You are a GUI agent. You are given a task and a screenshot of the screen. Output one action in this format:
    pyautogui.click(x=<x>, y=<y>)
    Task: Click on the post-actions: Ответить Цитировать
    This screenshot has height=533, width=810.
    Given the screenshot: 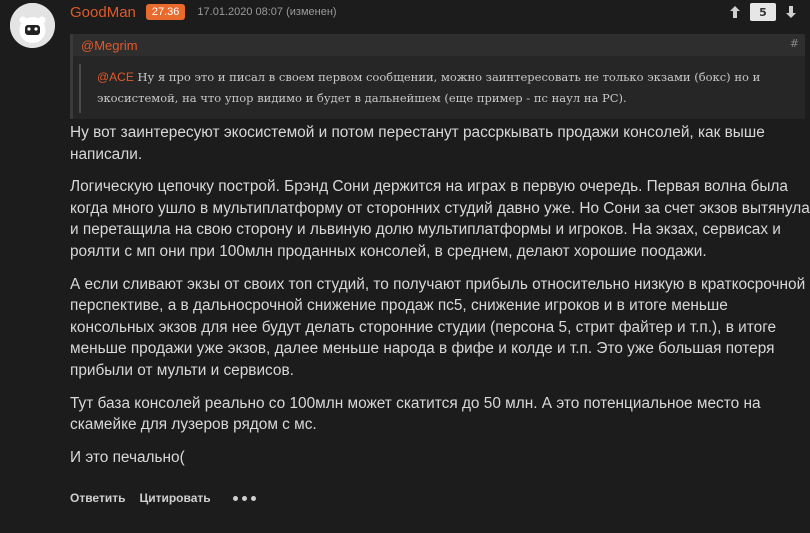 What is the action you would take?
    pyautogui.click(x=163, y=498)
    